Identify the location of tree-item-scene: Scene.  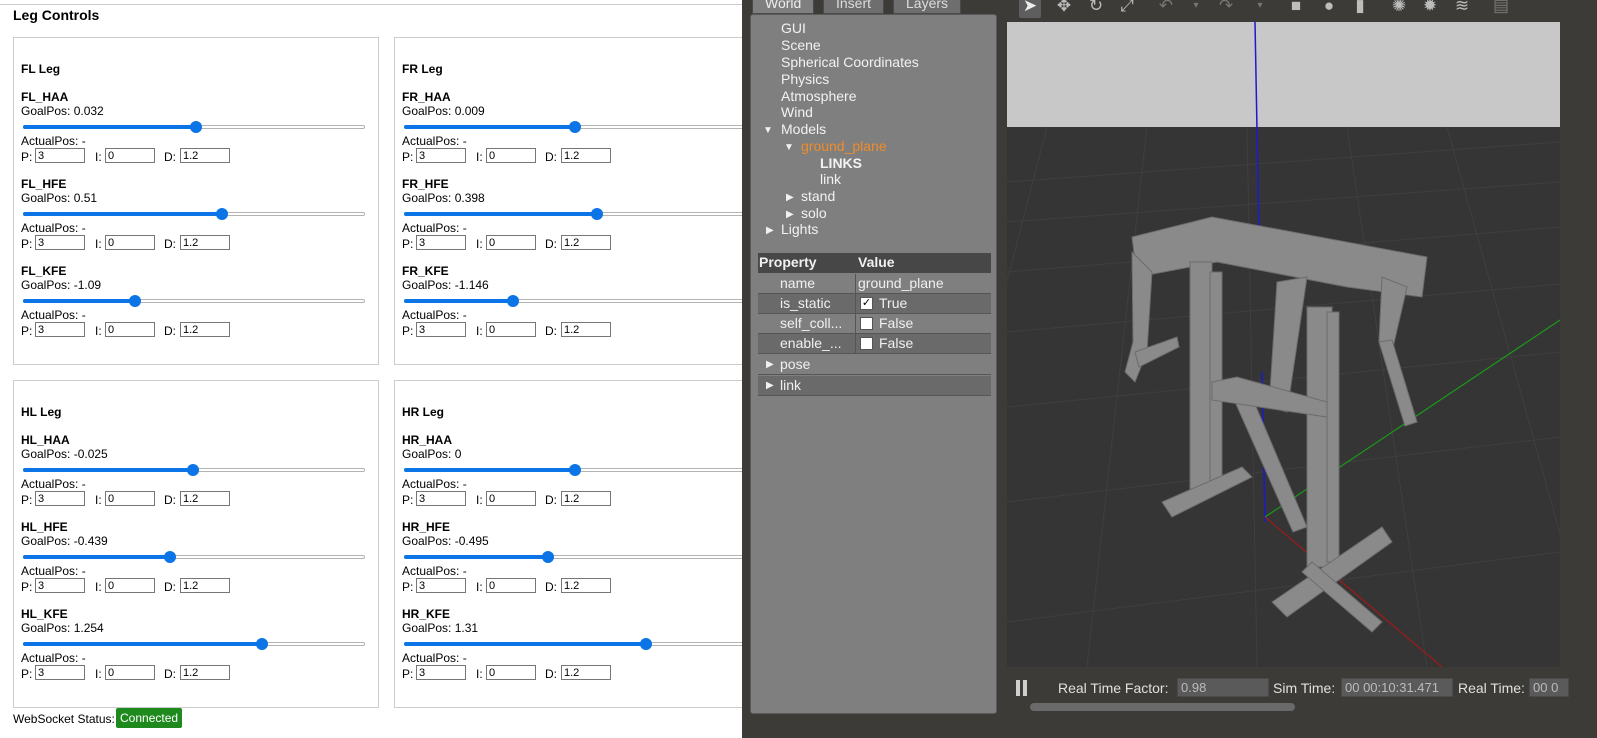
(801, 45).